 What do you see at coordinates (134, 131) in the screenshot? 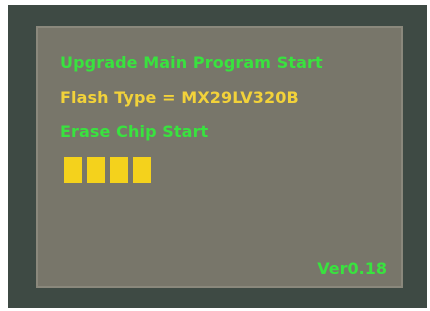
I see `erase-status-text: Erase Chip Start` at bounding box center [134, 131].